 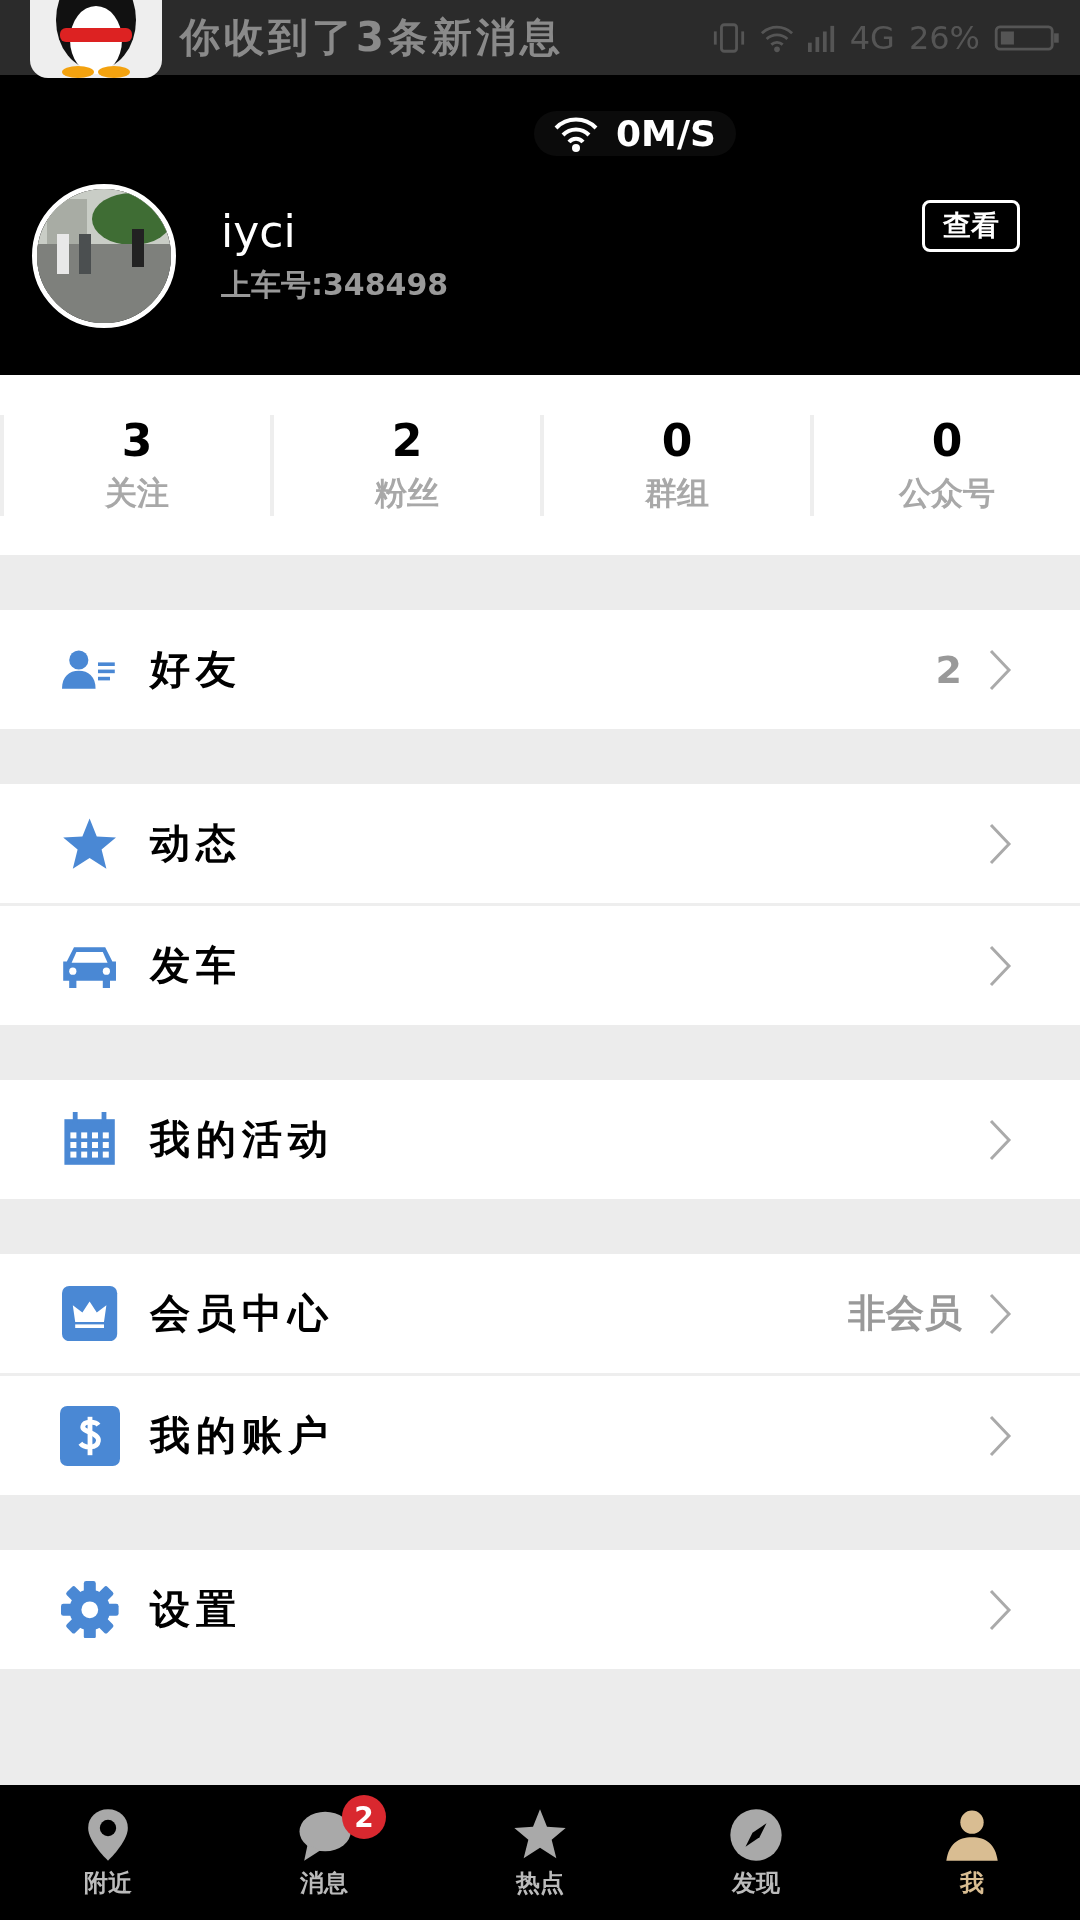 I want to click on username: iyci, so click(x=259, y=231).